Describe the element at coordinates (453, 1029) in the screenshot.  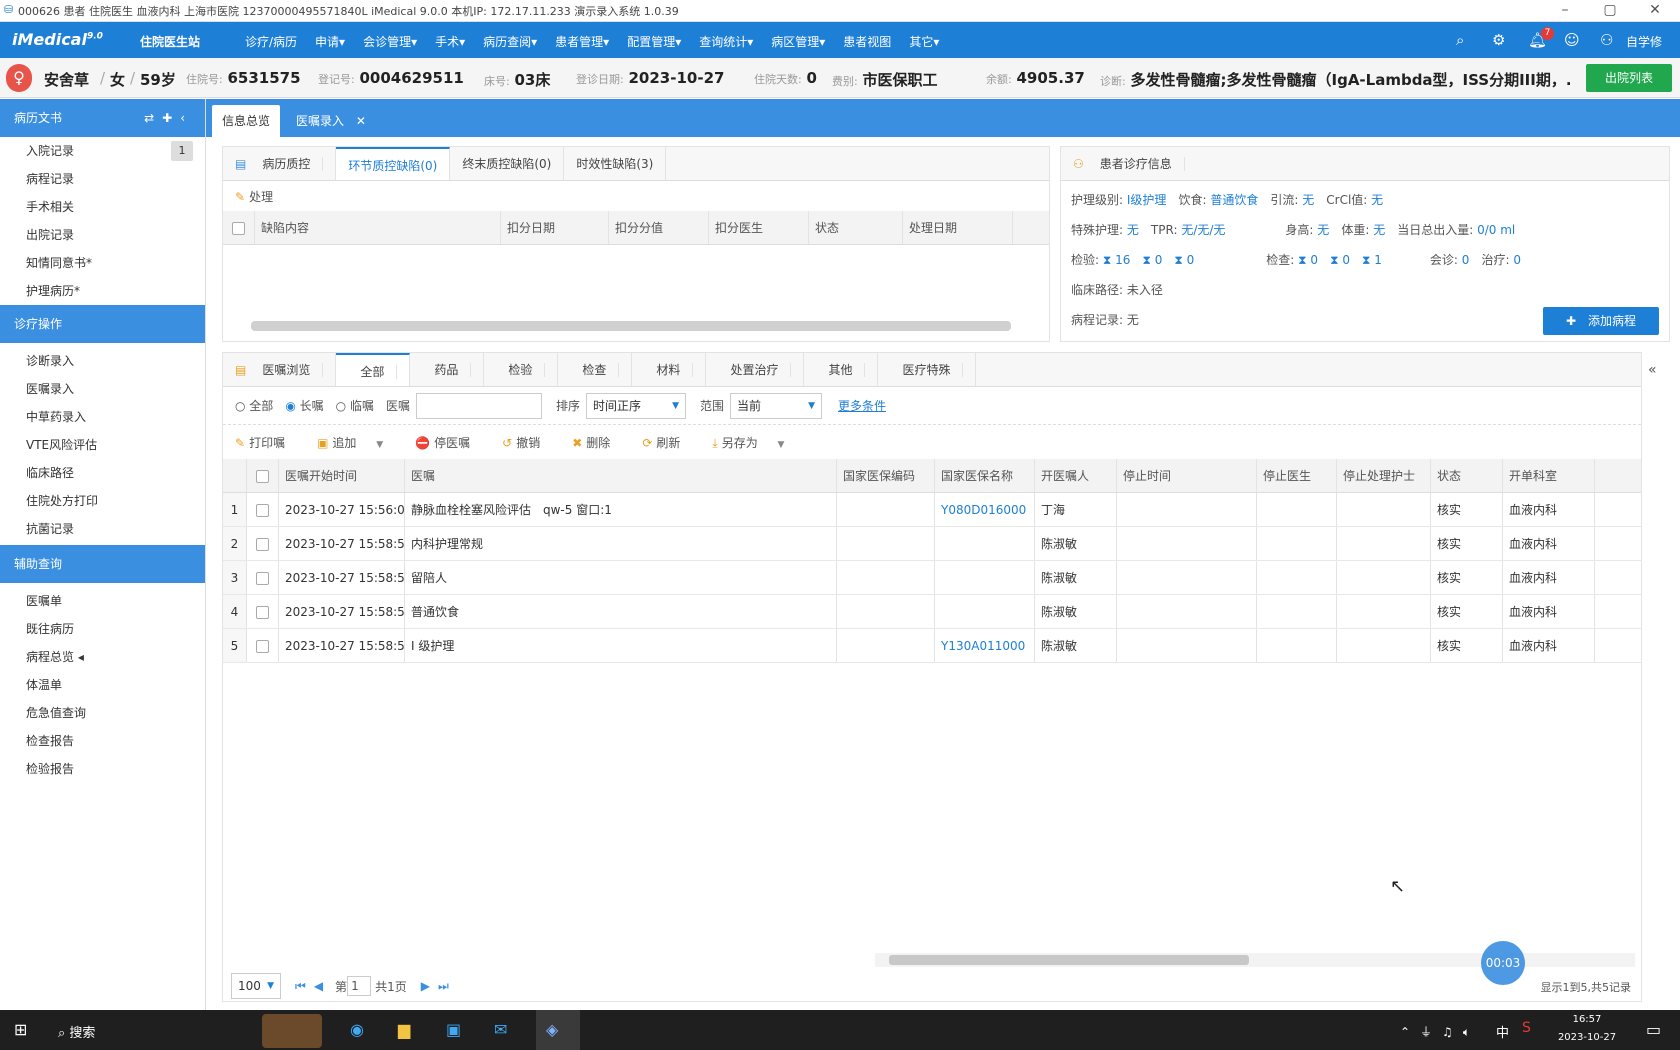
I see `store-icon: ▣` at that location.